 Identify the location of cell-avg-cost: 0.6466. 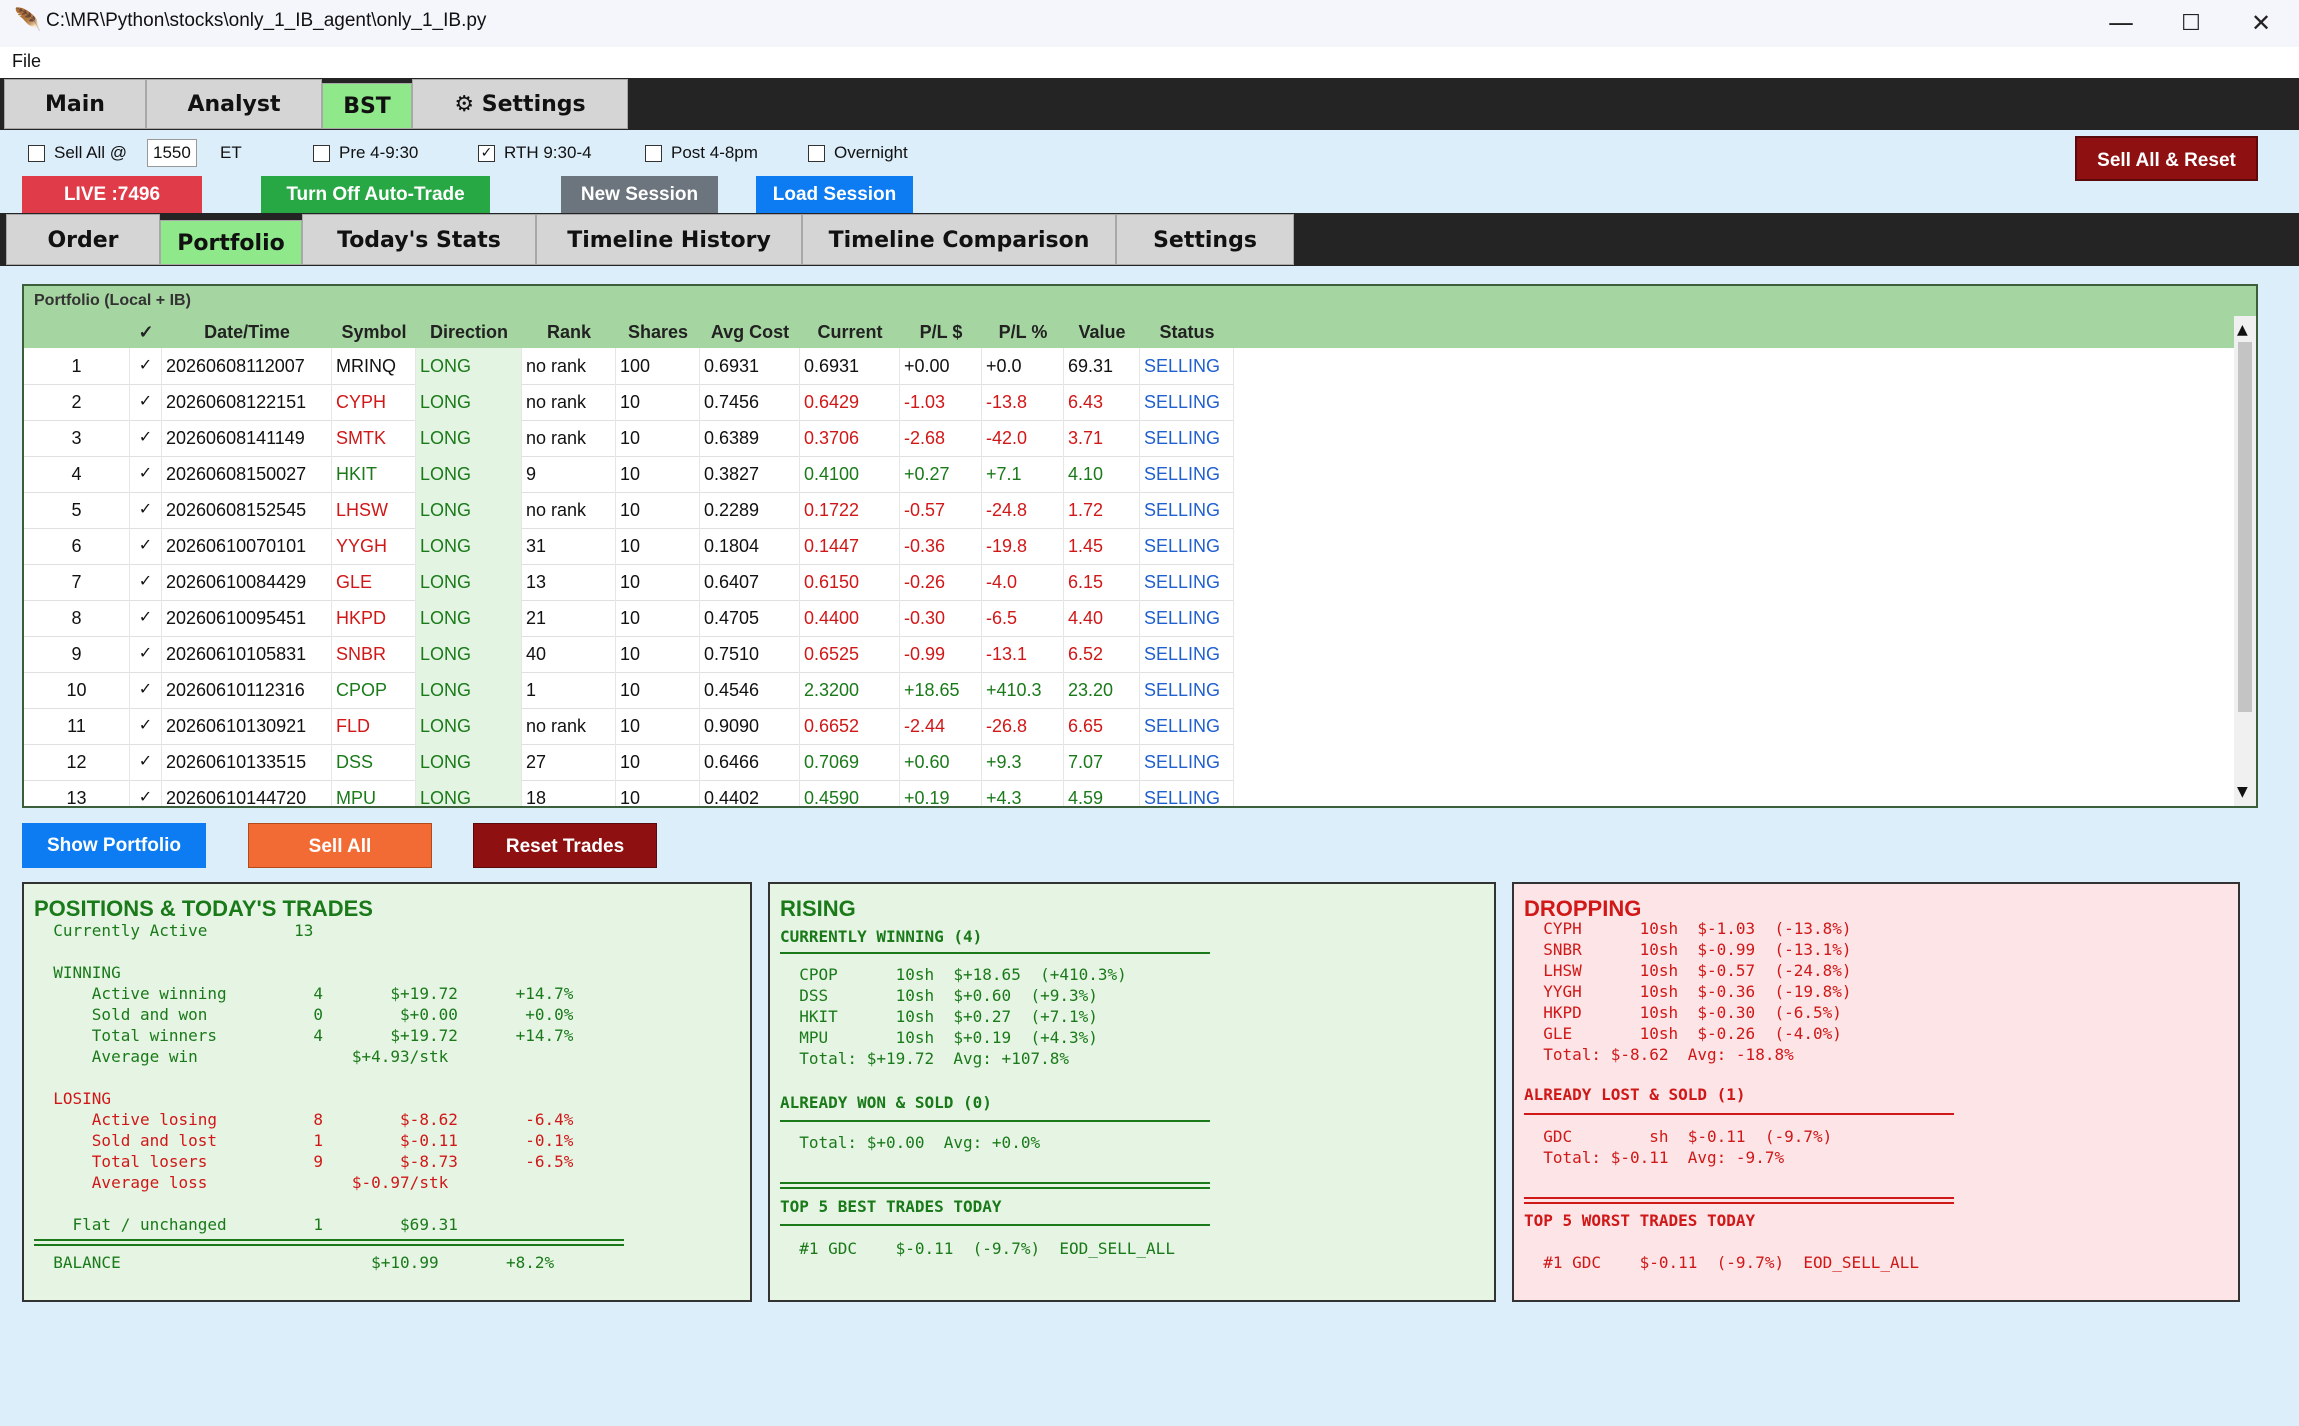
(750, 762).